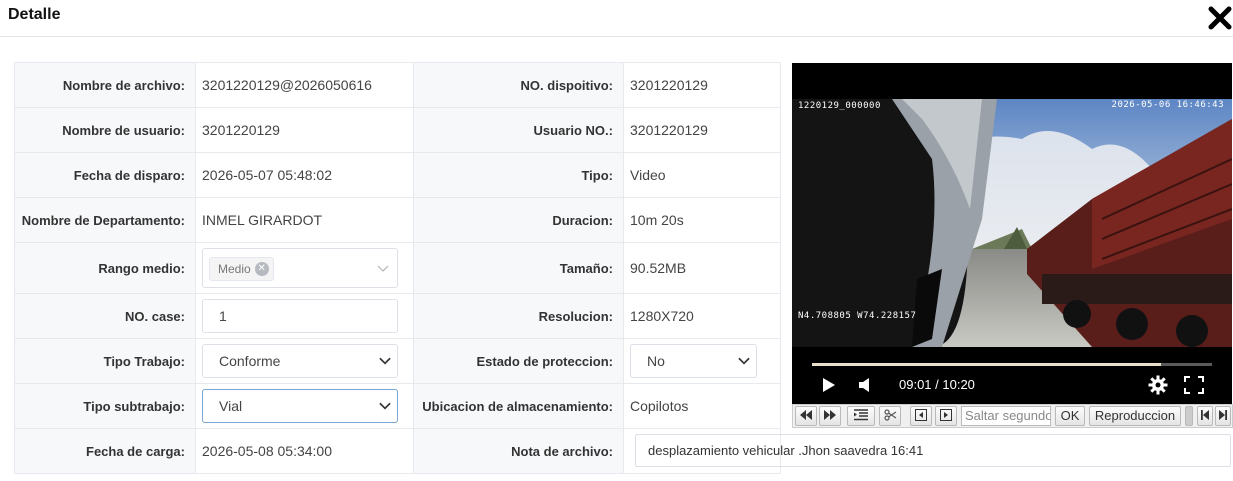 This screenshot has width=1233, height=481. What do you see at coordinates (105, 130) in the screenshot?
I see `username-label: Nombre de usuario:` at bounding box center [105, 130].